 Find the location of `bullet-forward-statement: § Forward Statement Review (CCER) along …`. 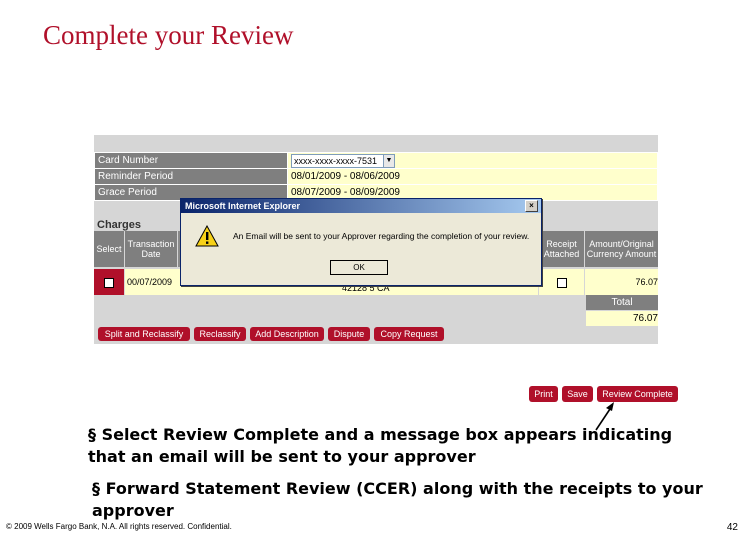

bullet-forward-statement: § Forward Statement Review (CCER) along … is located at coordinates (397, 499).